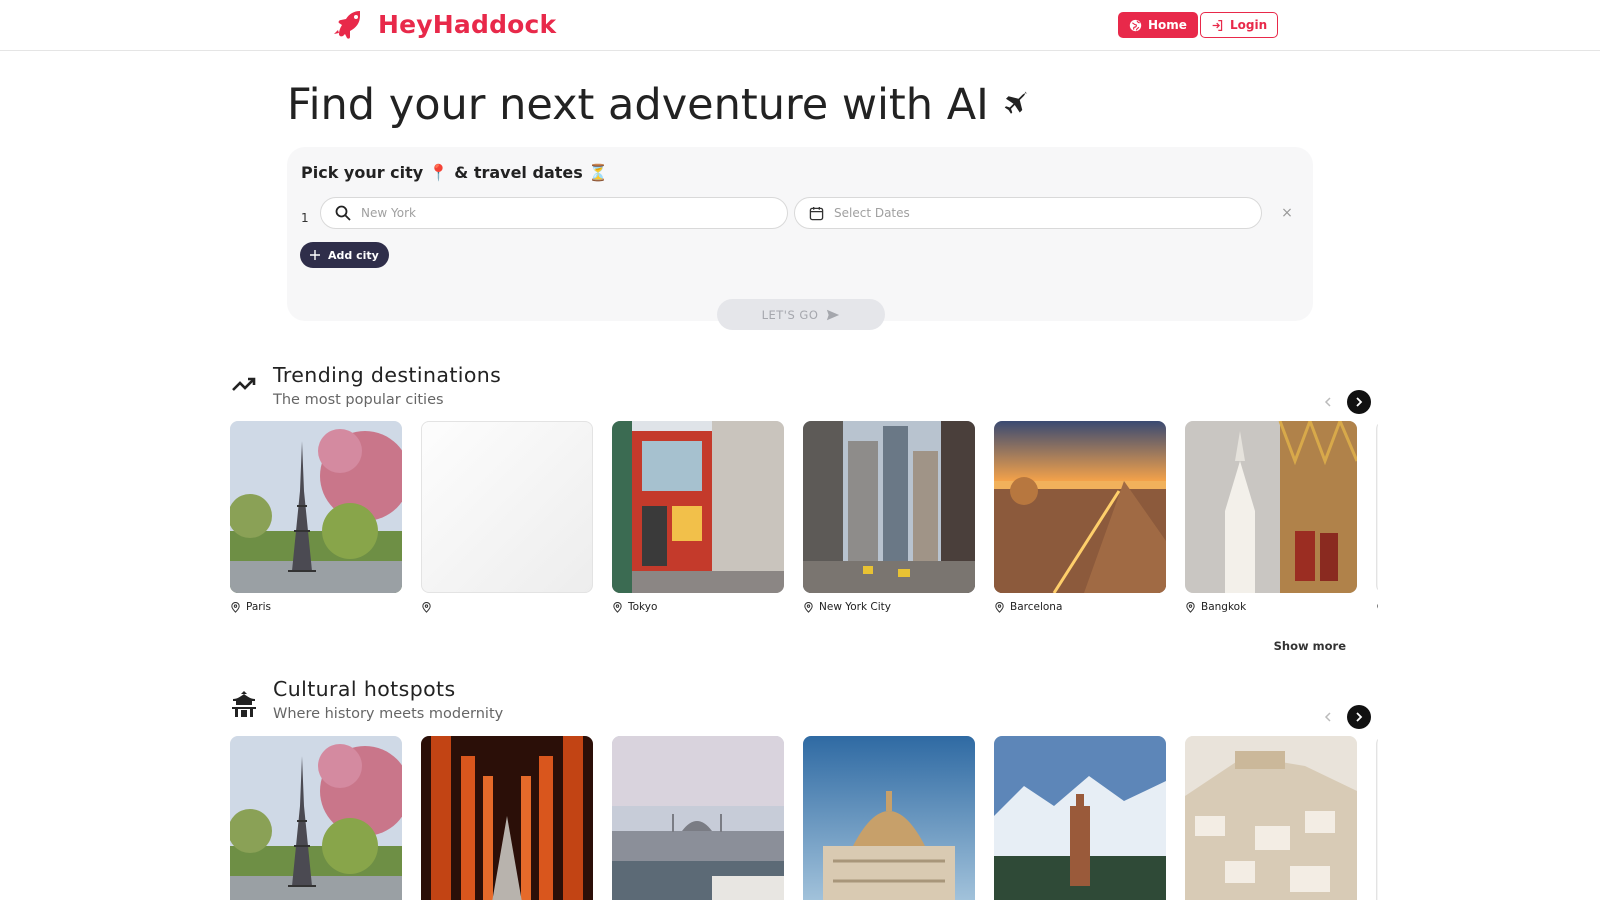  I want to click on send-icon, so click(833, 314).